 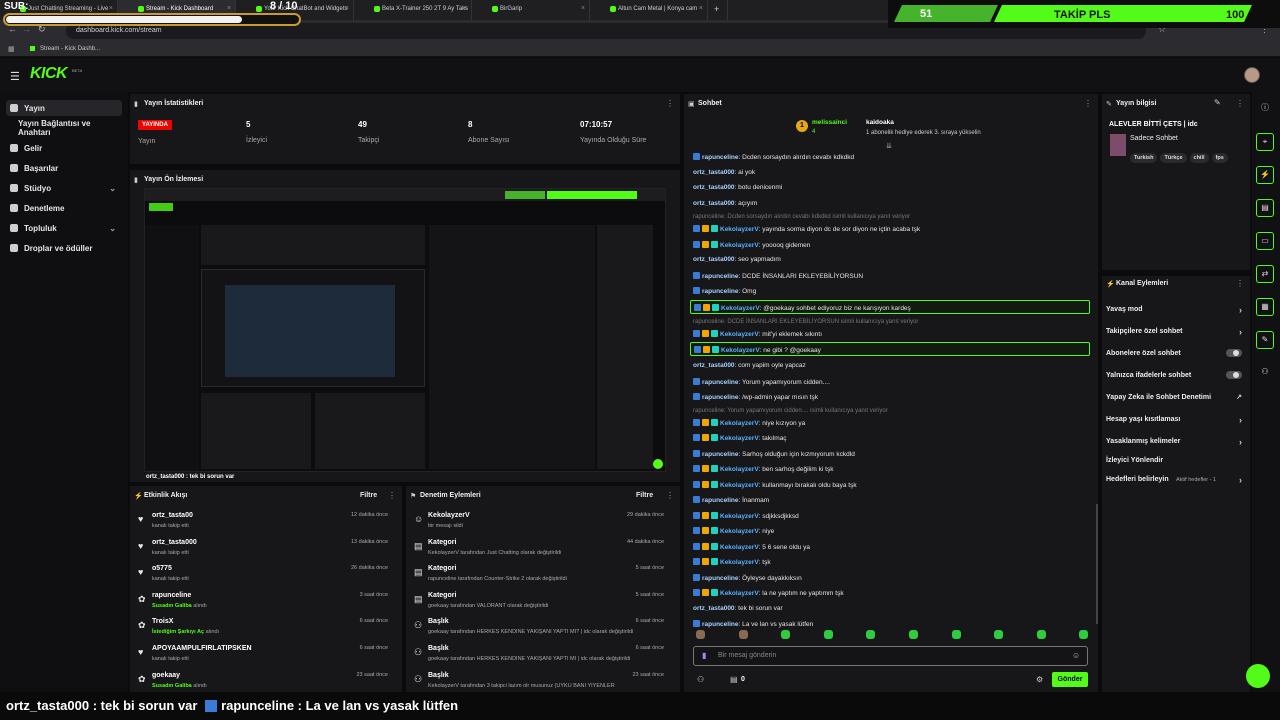 I want to click on browser-tab: Beta X-Trainer 250 2T 9 Ay Taks ×, so click(x=413, y=10).